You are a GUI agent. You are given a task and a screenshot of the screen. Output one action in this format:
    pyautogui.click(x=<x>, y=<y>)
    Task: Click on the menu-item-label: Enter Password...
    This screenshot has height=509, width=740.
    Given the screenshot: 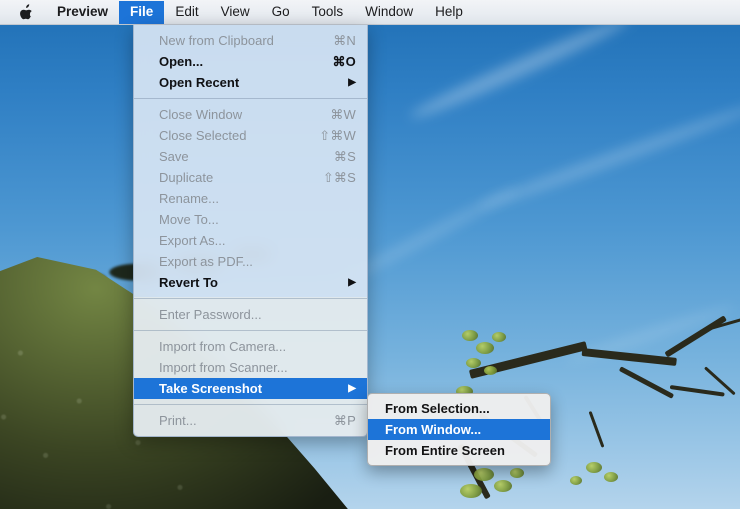 What is the action you would take?
    pyautogui.click(x=210, y=314)
    